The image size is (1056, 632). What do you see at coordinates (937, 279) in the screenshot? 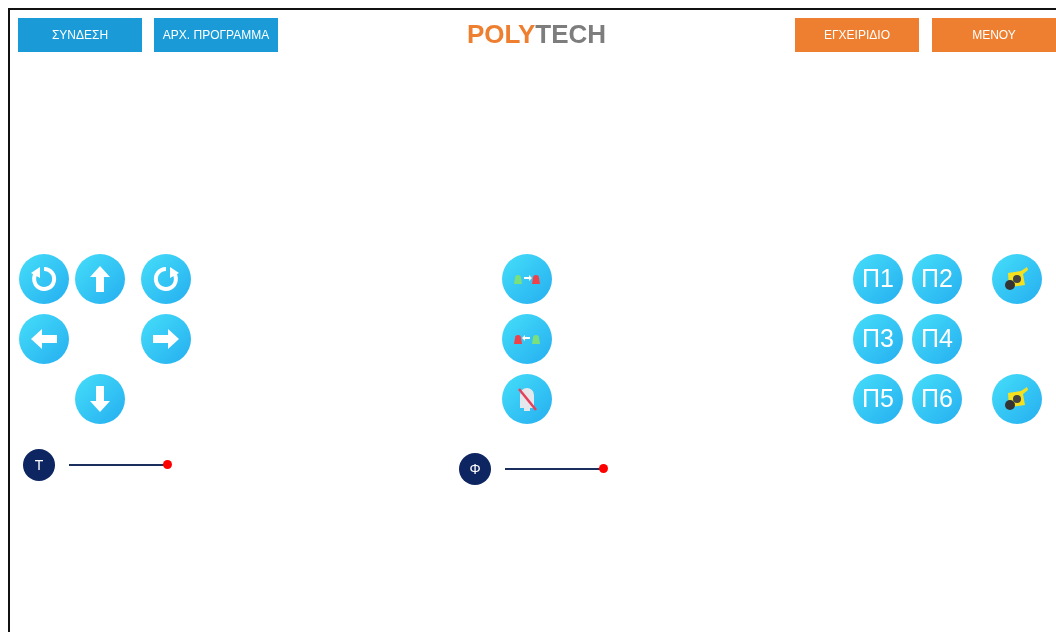
I see `preset-button: Π2` at bounding box center [937, 279].